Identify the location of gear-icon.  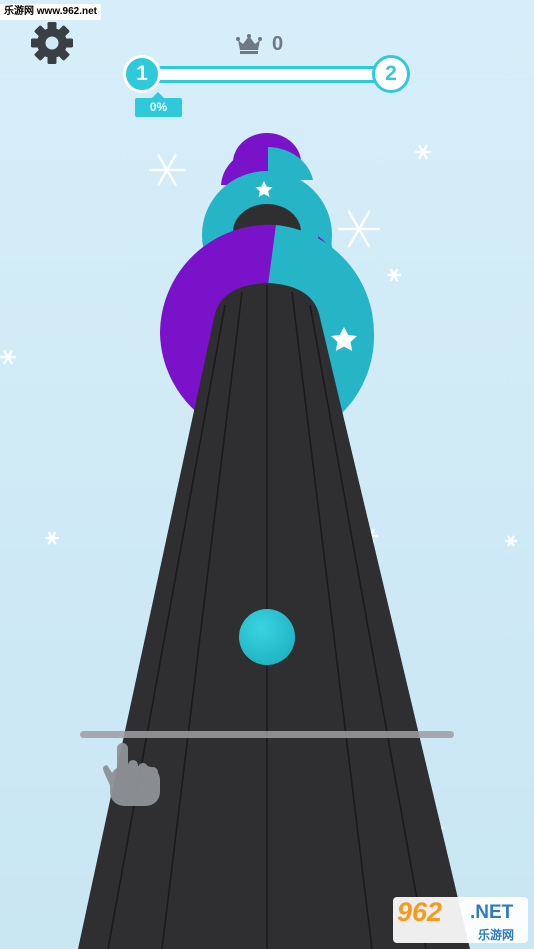
(52, 43).